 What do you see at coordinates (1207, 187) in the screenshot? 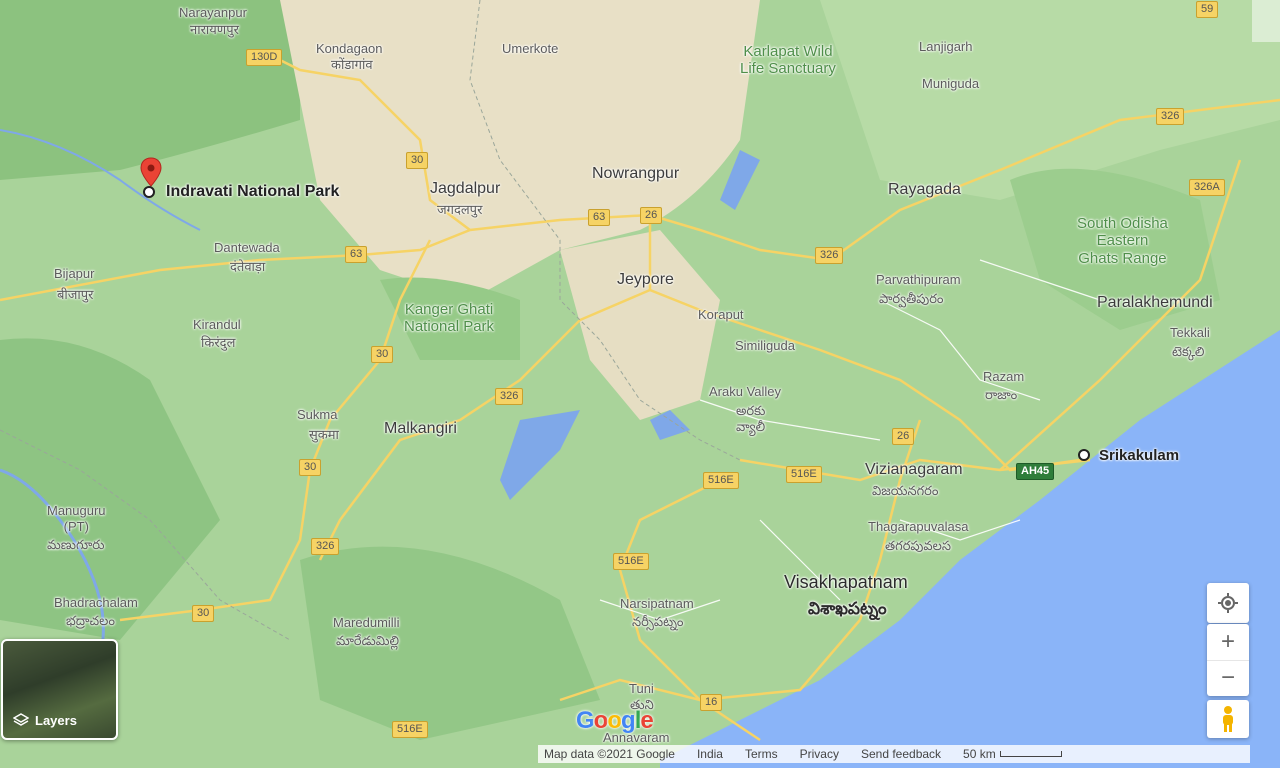
I see `road-shield: 326A` at bounding box center [1207, 187].